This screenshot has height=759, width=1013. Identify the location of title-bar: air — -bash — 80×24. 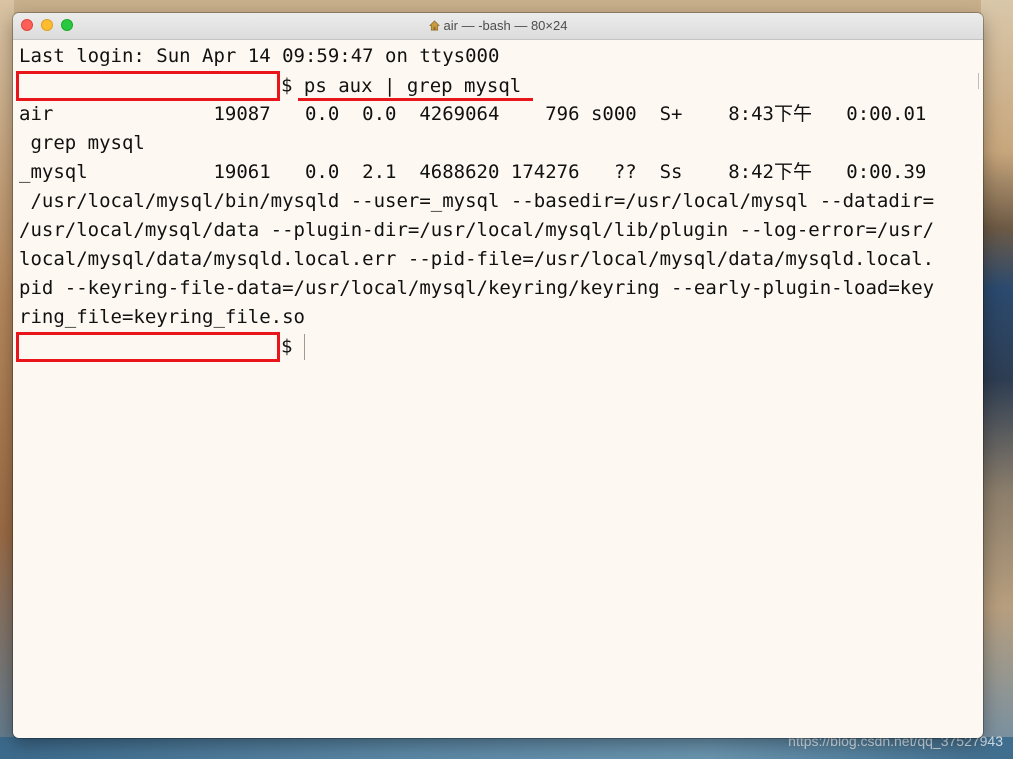
(498, 26).